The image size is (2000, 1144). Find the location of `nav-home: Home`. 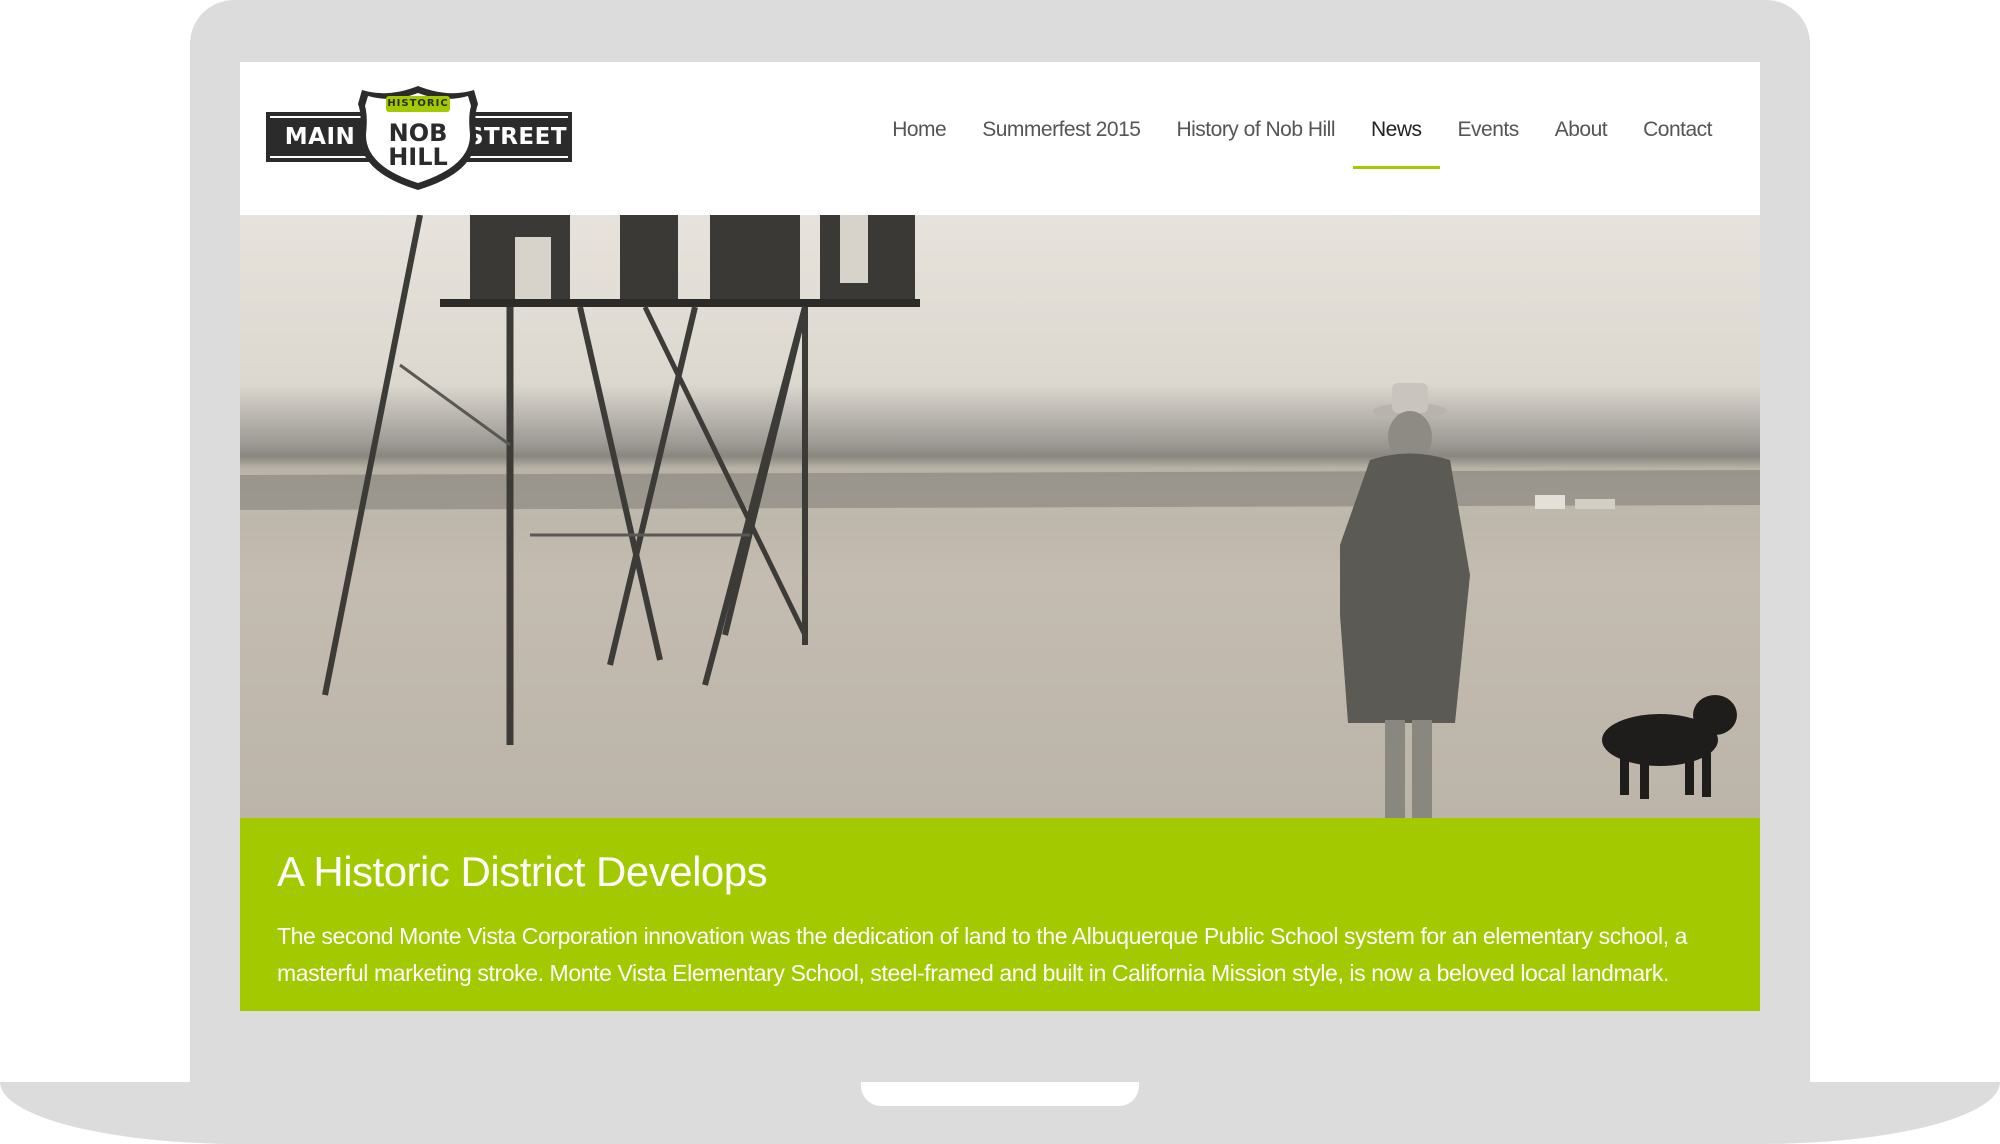

nav-home: Home is located at coordinates (919, 142).